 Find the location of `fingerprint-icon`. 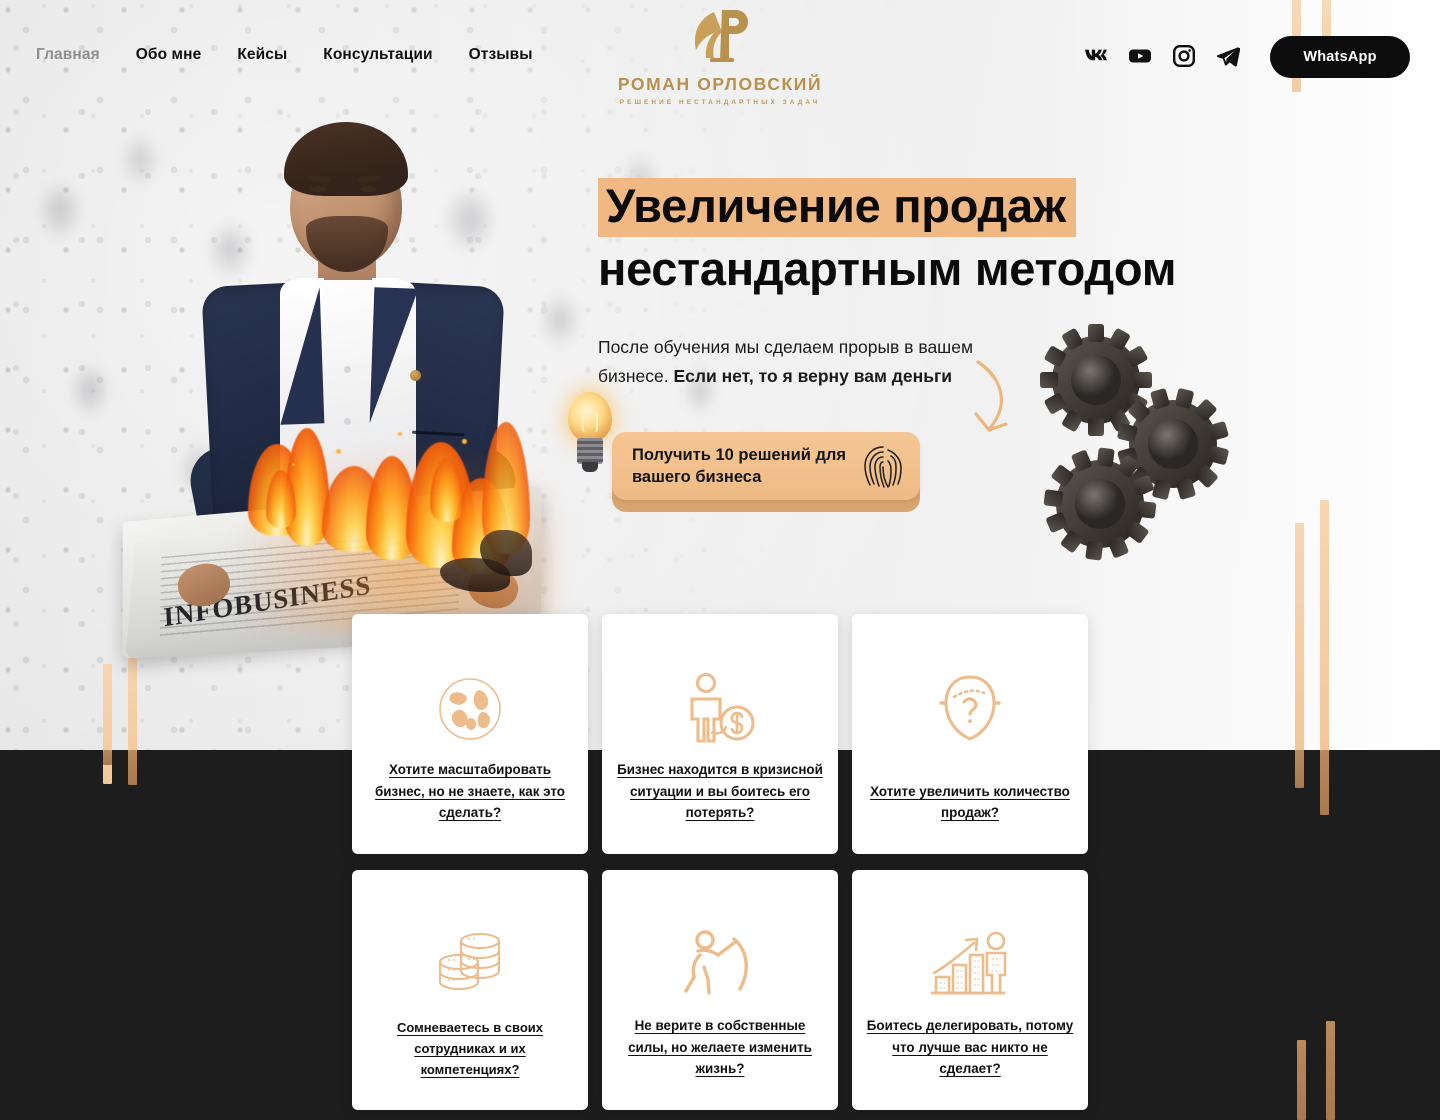

fingerprint-icon is located at coordinates (883, 467).